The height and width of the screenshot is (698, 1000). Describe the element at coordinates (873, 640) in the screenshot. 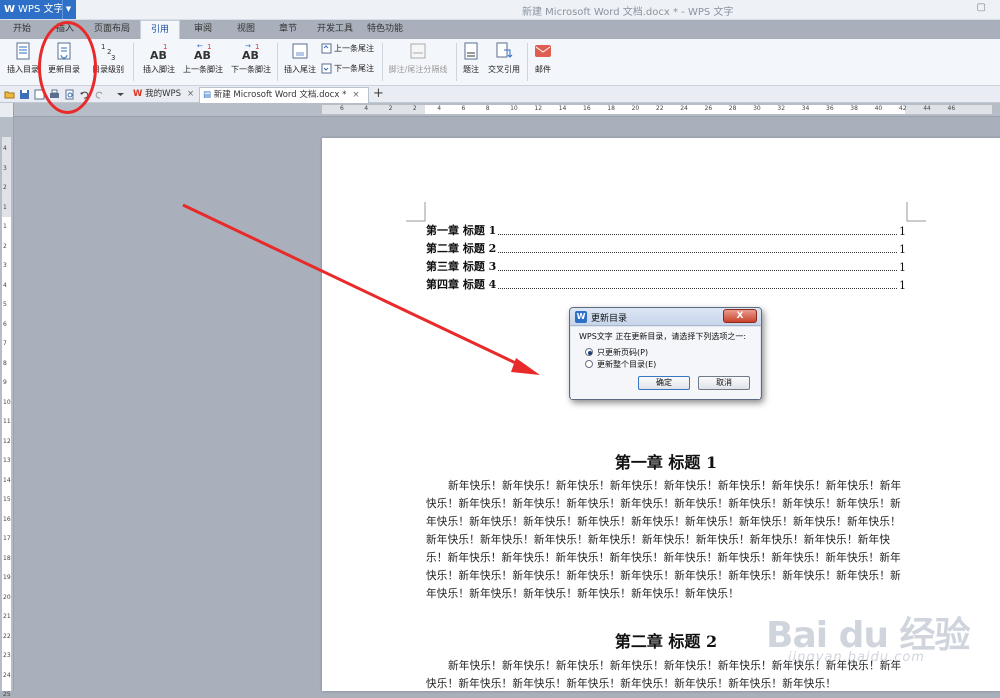

I see `watermark: Bai du 经验 jingyan.baidu.com` at that location.